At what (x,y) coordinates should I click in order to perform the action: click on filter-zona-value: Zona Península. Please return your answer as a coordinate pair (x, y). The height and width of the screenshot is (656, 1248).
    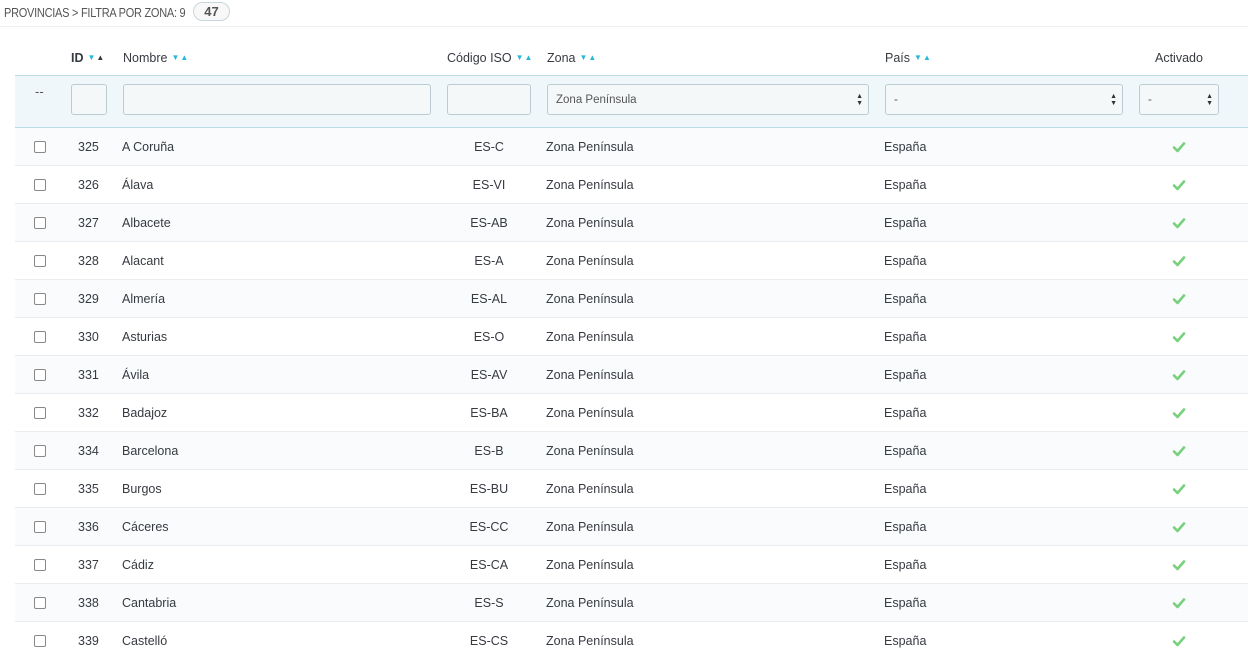
    Looking at the image, I should click on (596, 99).